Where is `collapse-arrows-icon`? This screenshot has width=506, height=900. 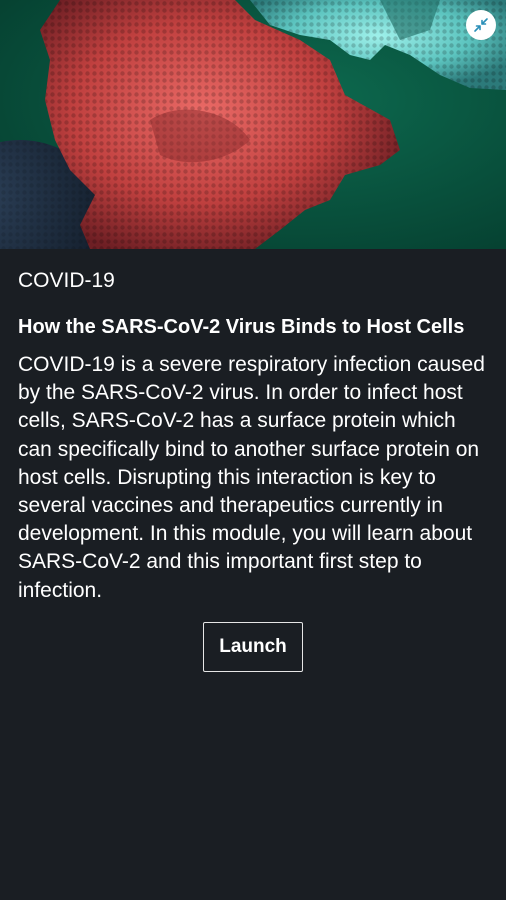
collapse-arrows-icon is located at coordinates (481, 25).